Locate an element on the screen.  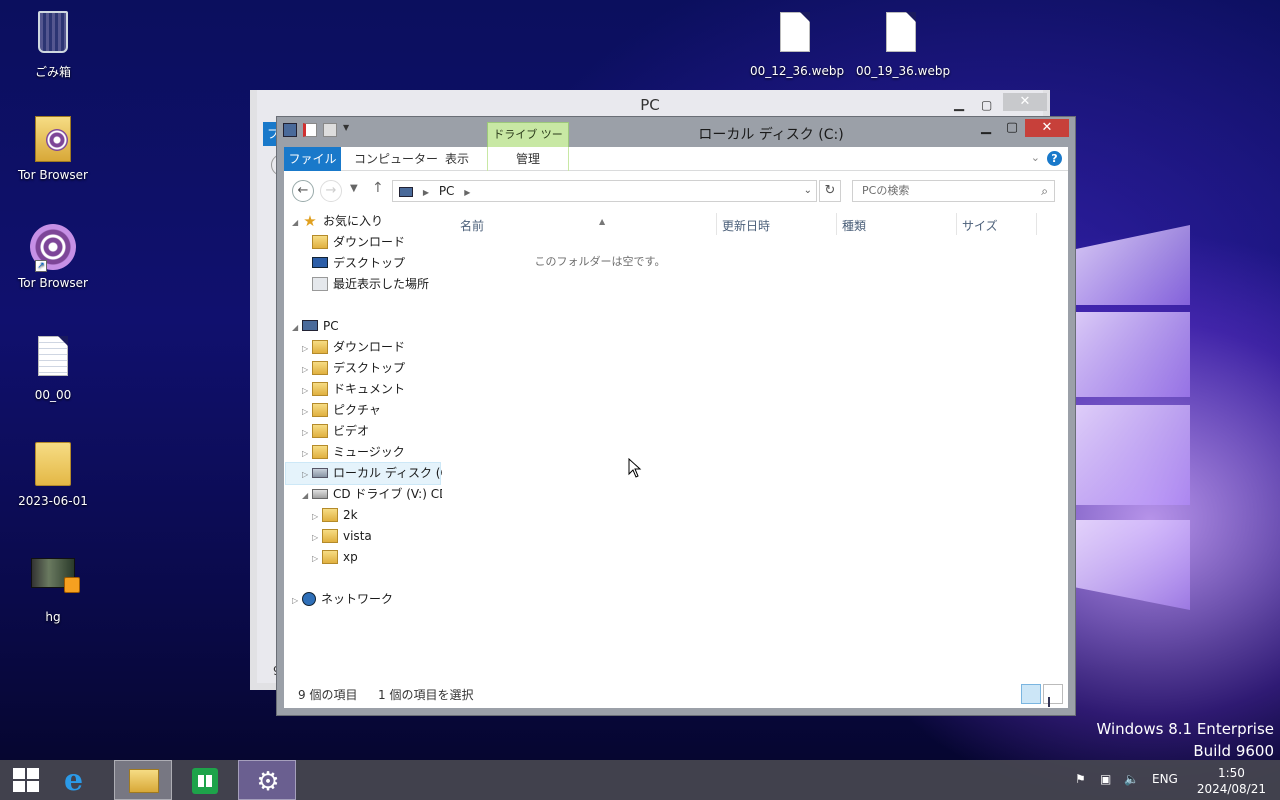
nav-cd-drive: ◢ CD ドライブ (V:) CDF is located at coordinates (372, 494).